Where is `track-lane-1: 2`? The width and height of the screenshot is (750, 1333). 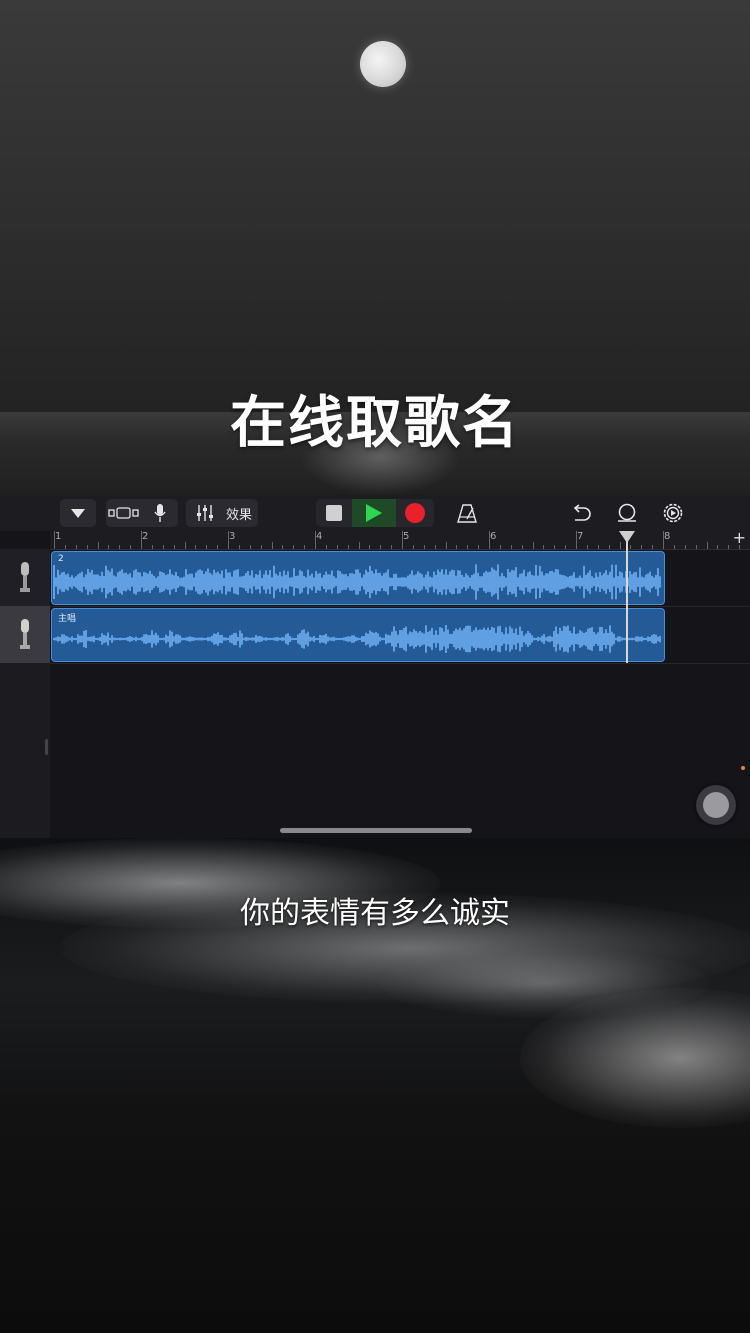
track-lane-1: 2 is located at coordinates (400, 578).